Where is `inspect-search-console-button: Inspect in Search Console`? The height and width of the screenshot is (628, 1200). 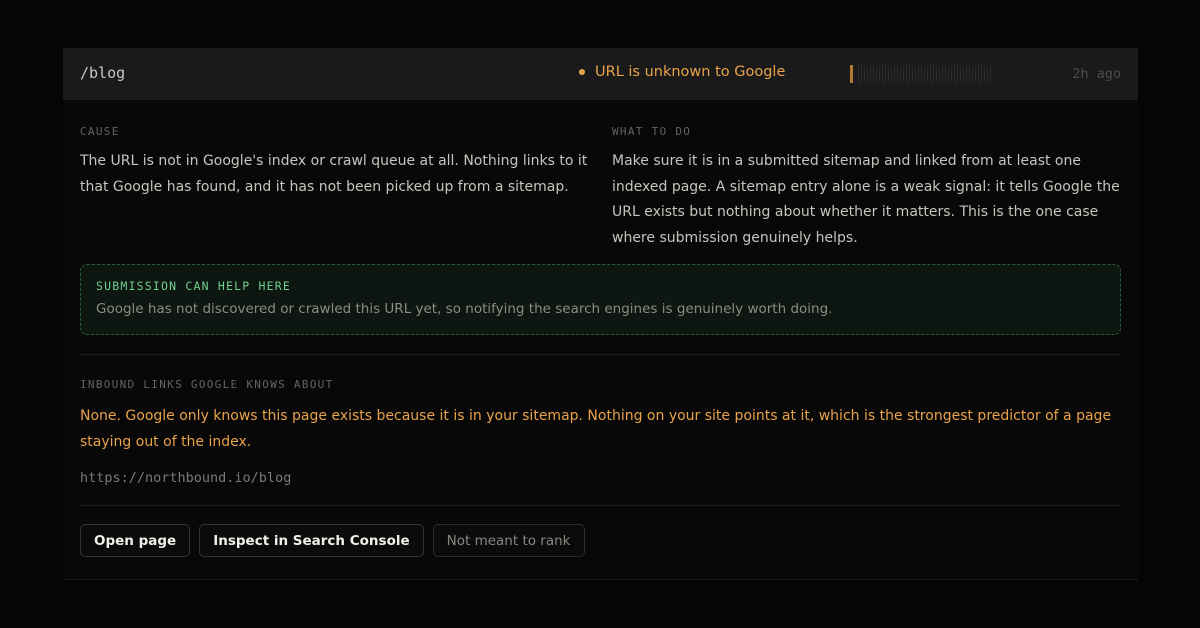
inspect-search-console-button: Inspect in Search Console is located at coordinates (311, 540).